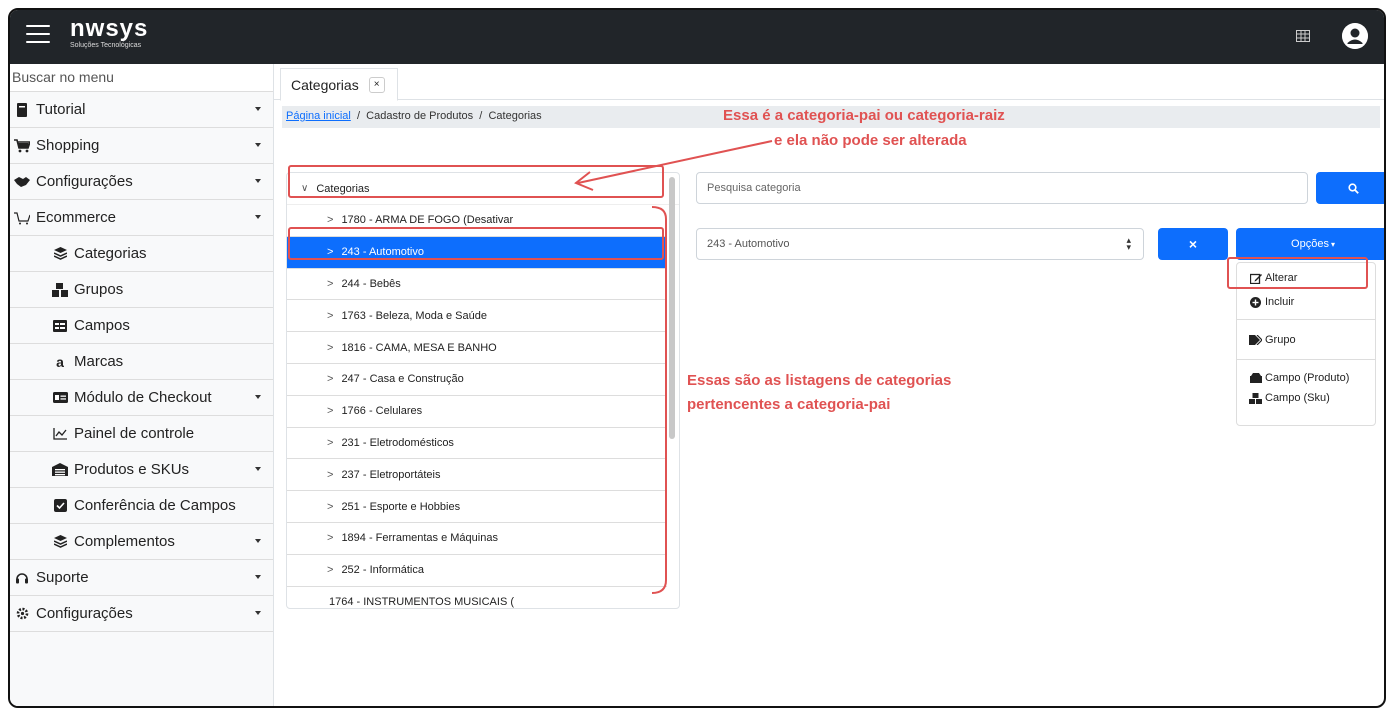 This screenshot has height=711, width=1394. I want to click on sidebar-item-categorias: Categorias, so click(141, 254).